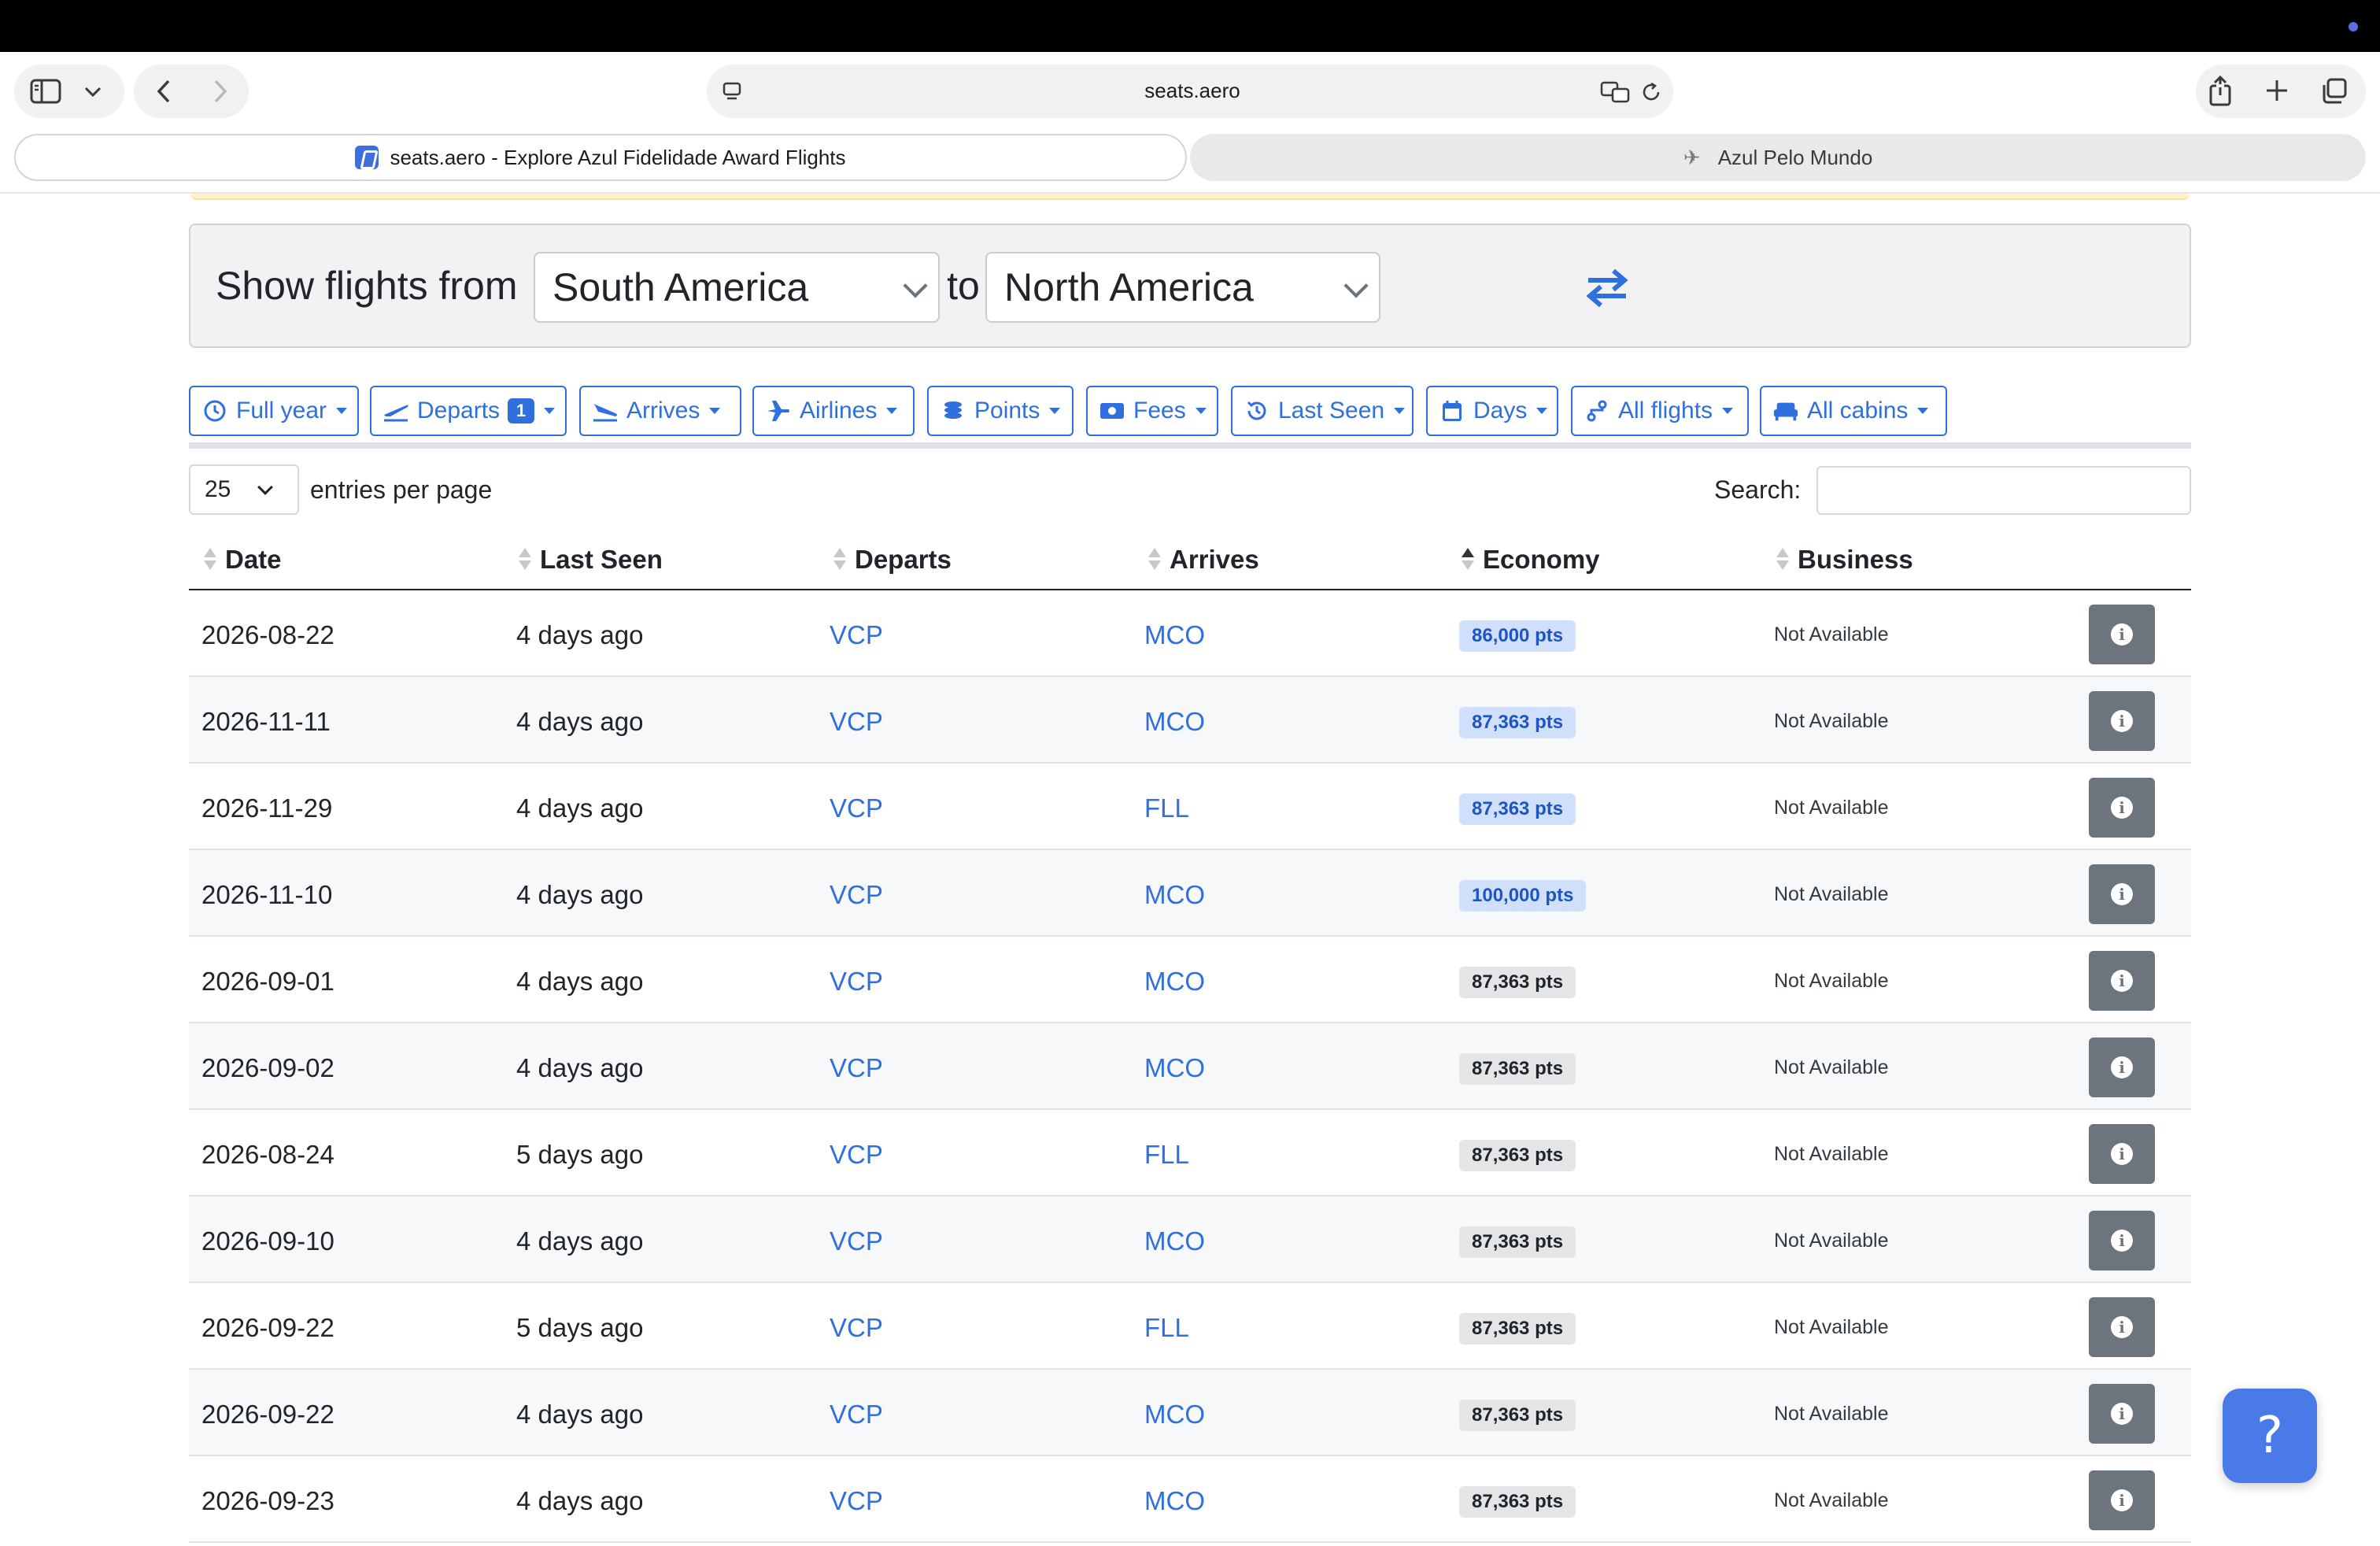 The height and width of the screenshot is (1546, 2380). What do you see at coordinates (220, 91) in the screenshot?
I see `forward-icon` at bounding box center [220, 91].